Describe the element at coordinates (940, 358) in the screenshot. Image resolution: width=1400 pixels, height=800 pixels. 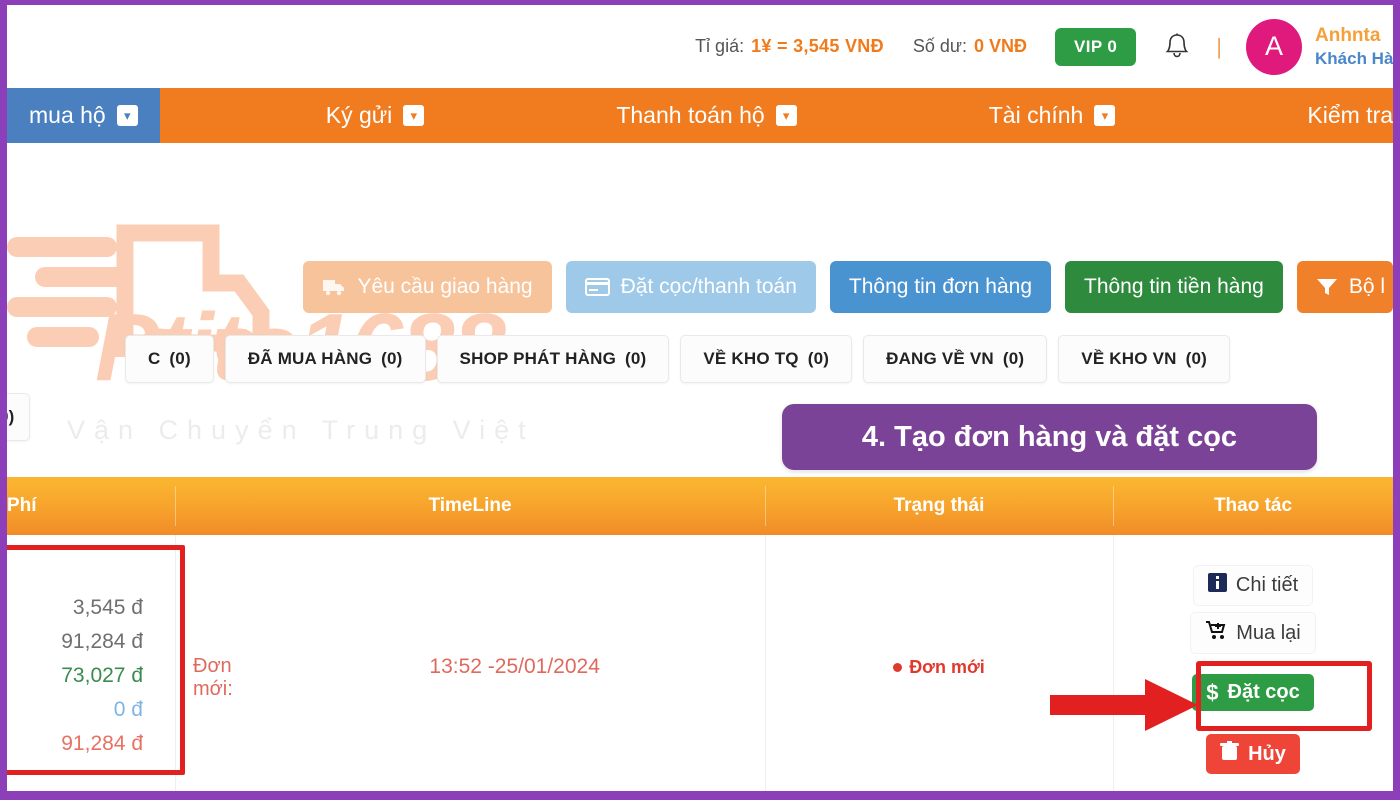
I see `tab-label: ĐANG VỀ VN` at that location.